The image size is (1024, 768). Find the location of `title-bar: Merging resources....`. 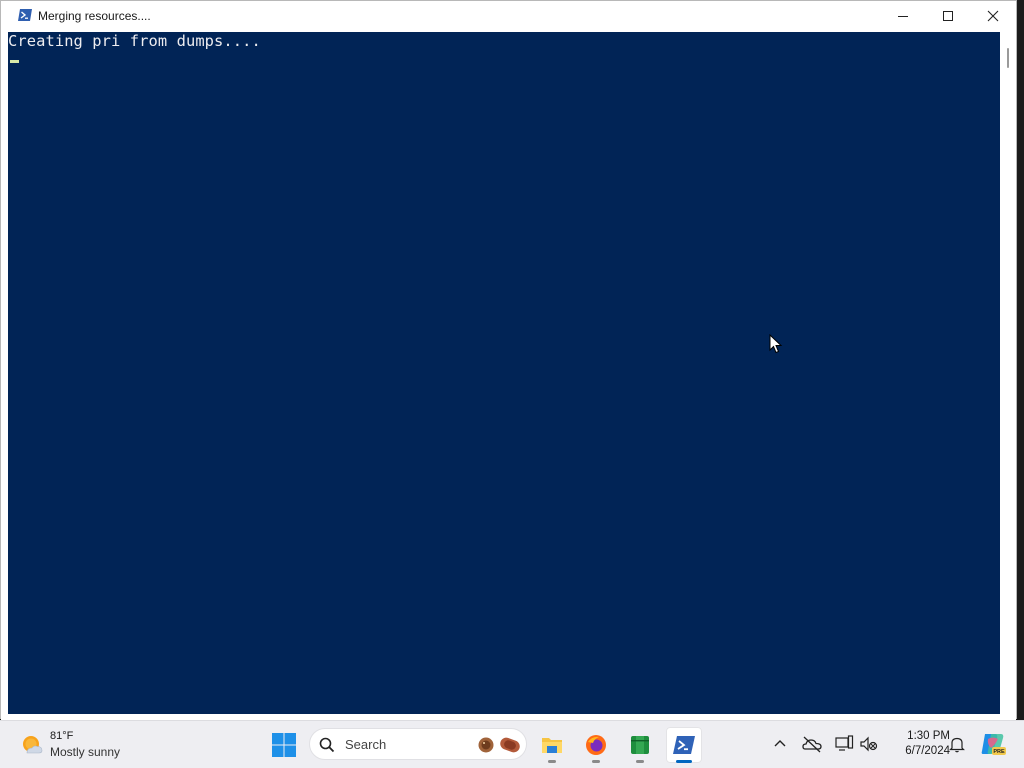

title-bar: Merging resources.... is located at coordinates (508, 16).